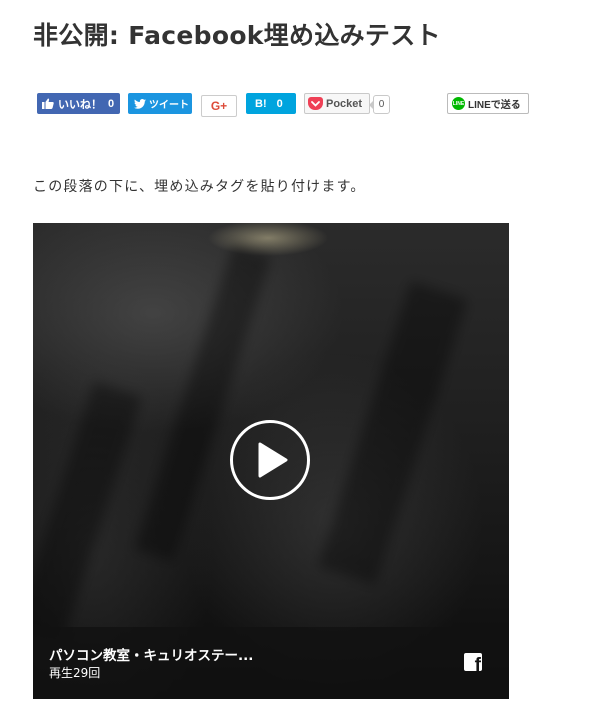 This screenshot has width=593, height=726. I want to click on facebook-like-button: いいね！ 0, so click(78, 103).